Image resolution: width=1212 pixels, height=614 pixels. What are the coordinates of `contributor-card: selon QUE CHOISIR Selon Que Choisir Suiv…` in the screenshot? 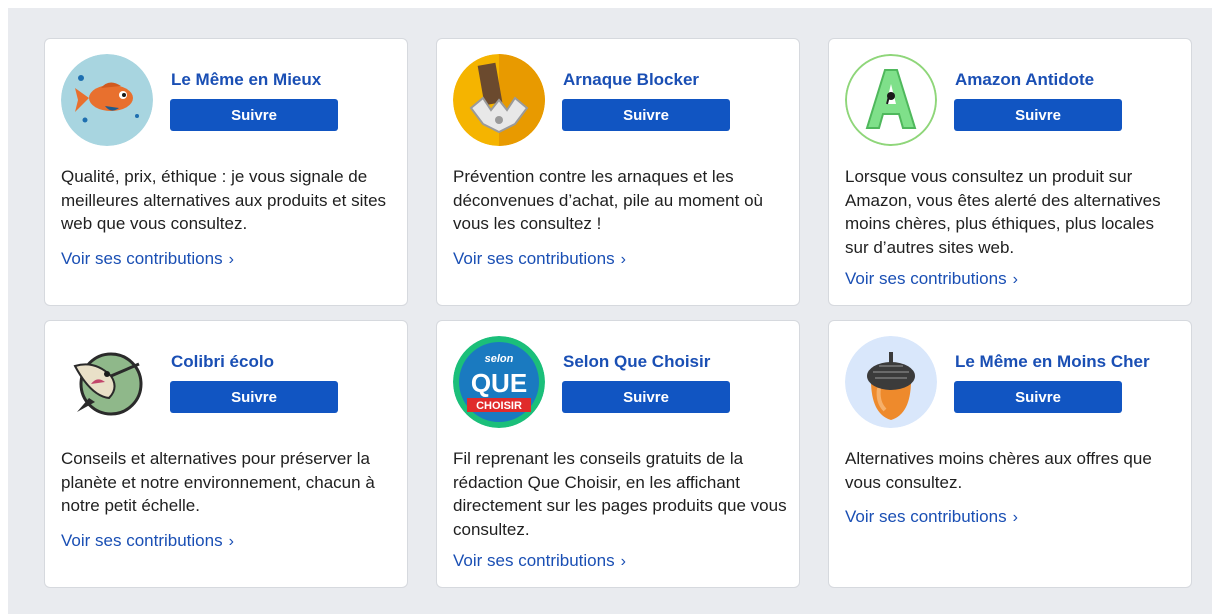 It's located at (618, 454).